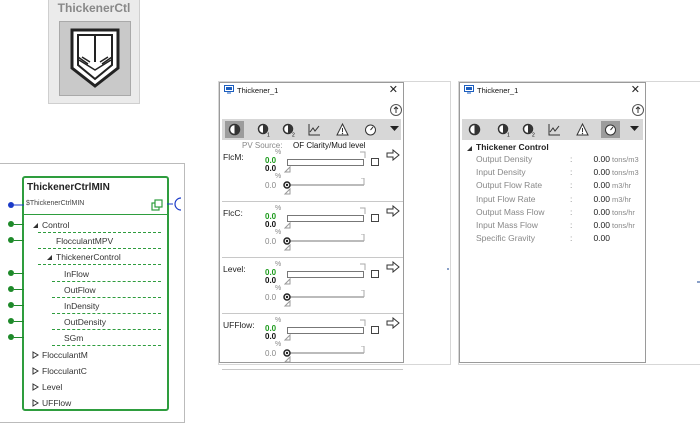  Describe the element at coordinates (625, 173) in the screenshot. I see `data-unit: tons/m3` at that location.